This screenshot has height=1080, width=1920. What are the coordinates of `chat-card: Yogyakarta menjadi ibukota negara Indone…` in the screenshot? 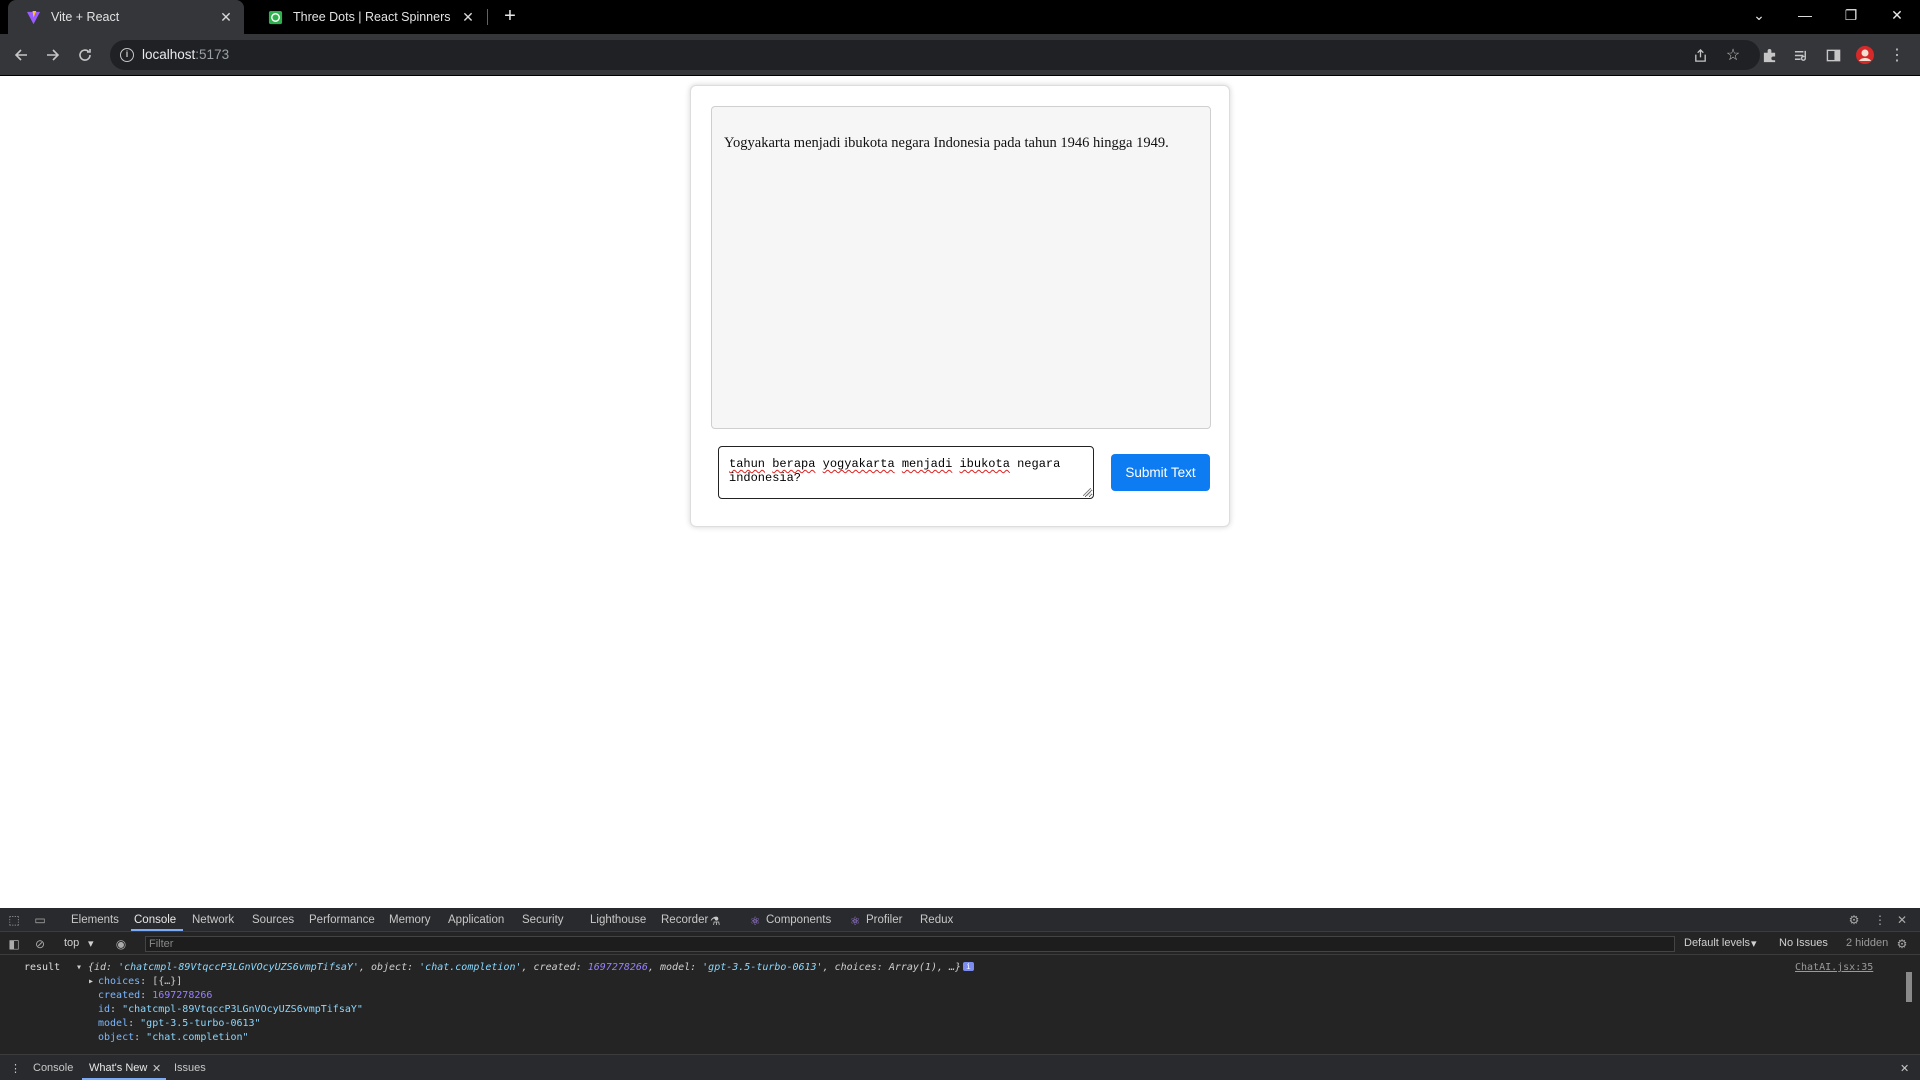 It's located at (960, 306).